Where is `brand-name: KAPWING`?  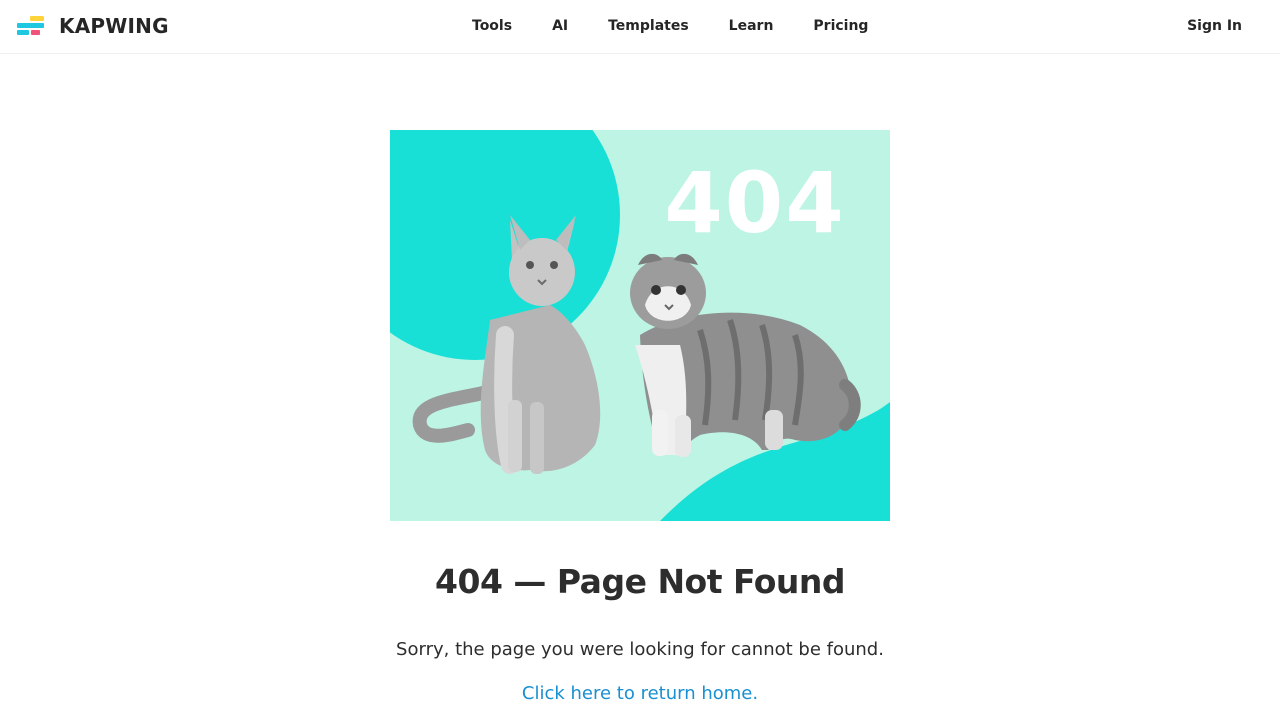 brand-name: KAPWING is located at coordinates (114, 26).